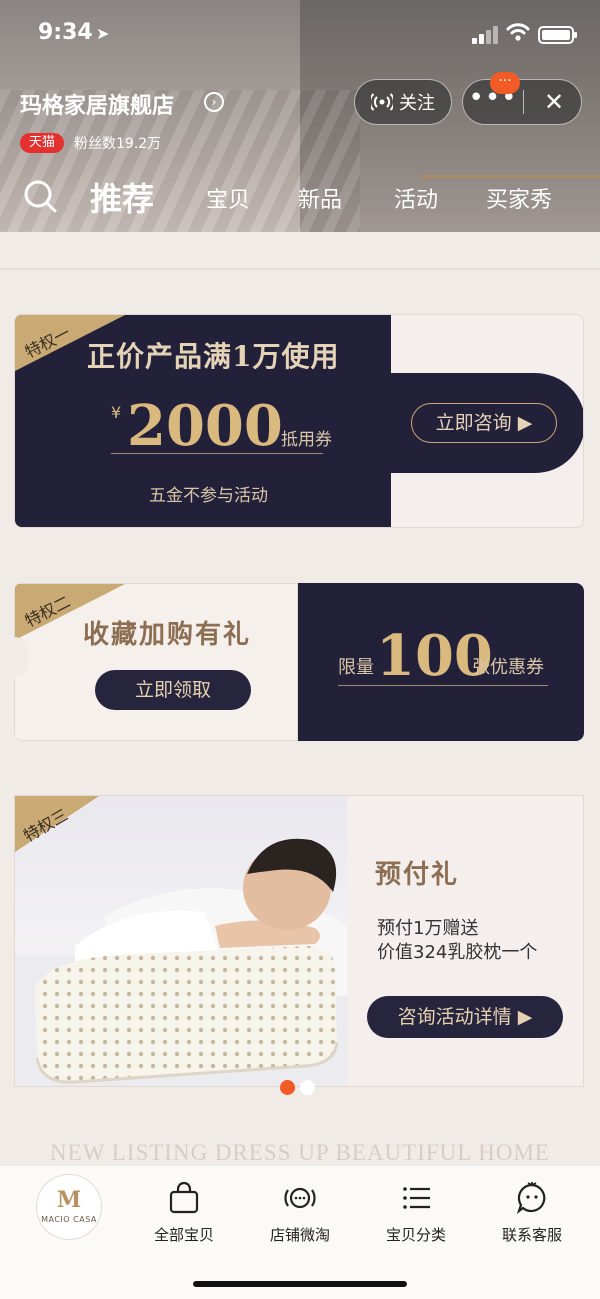 The width and height of the screenshot is (600, 1299). I want to click on status-bar: 9:34 ➤, so click(300, 35).